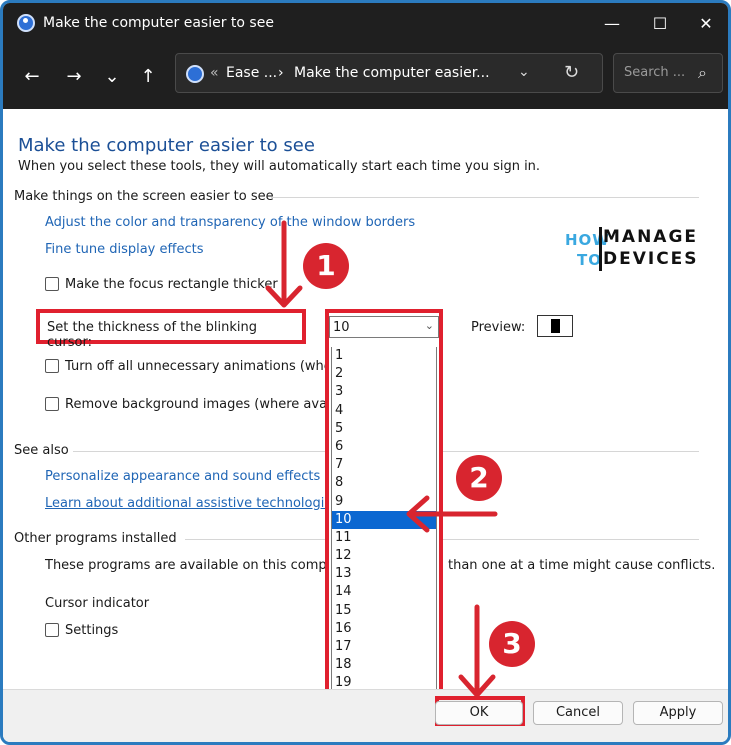 The height and width of the screenshot is (745, 731). I want to click on step-marker-3: 3, so click(512, 644).